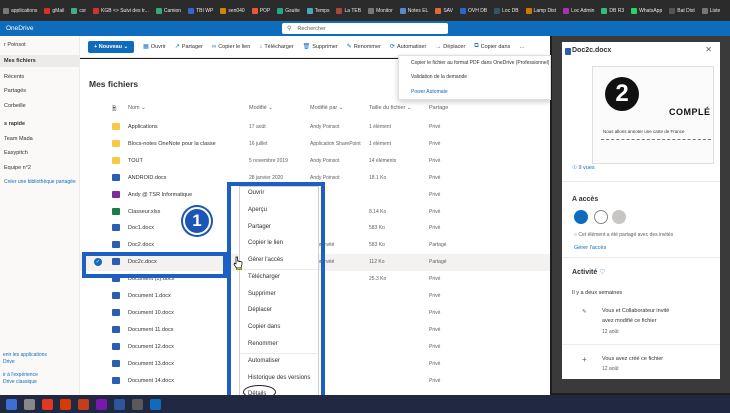 The image size is (730, 413). Describe the element at coordinates (54, 10) in the screenshot. I see `bookmark-item: gMail` at that location.